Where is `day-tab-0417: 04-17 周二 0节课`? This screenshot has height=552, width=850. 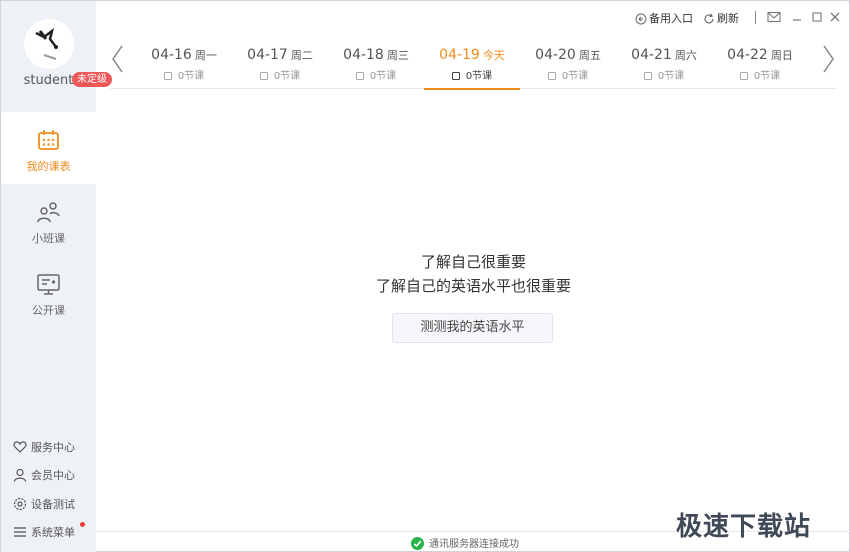 day-tab-0417: 04-17 周二 0节课 is located at coordinates (280, 61).